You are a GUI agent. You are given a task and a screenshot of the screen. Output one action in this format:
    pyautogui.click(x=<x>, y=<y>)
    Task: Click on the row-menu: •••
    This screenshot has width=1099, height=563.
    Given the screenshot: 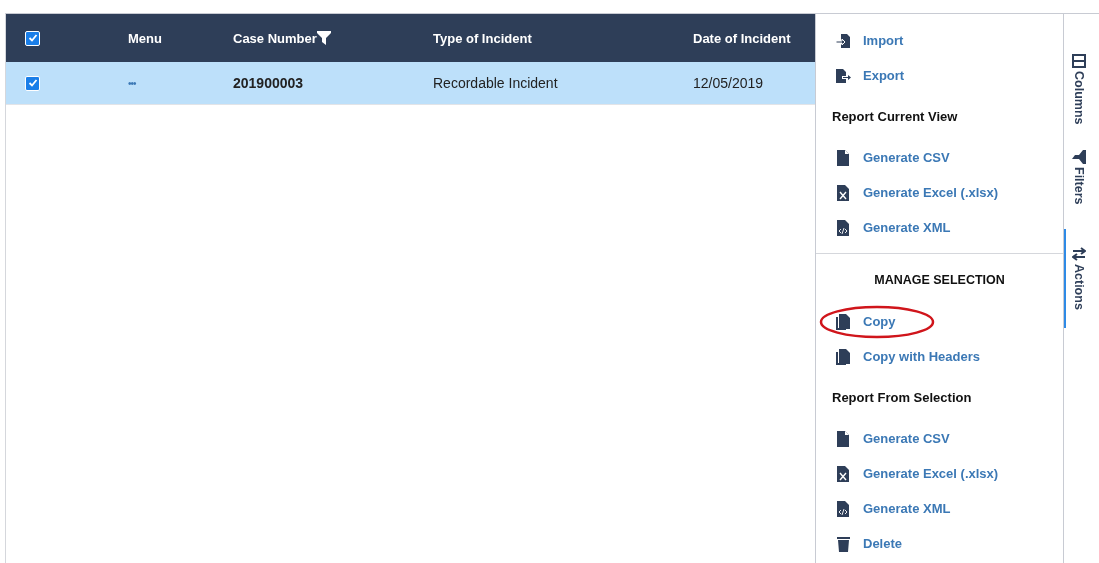 What is the action you would take?
    pyautogui.click(x=132, y=83)
    